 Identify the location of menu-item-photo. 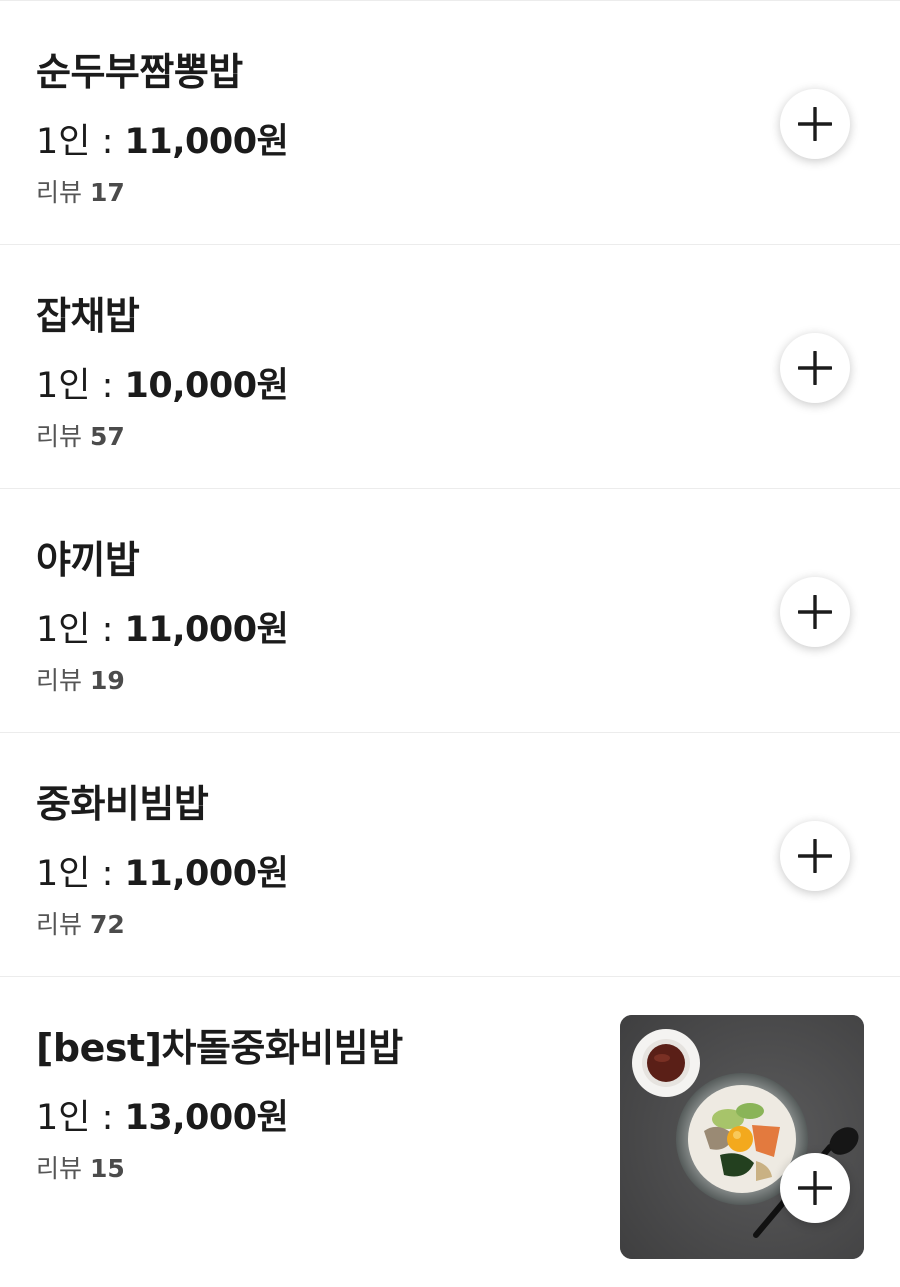
(742, 1137).